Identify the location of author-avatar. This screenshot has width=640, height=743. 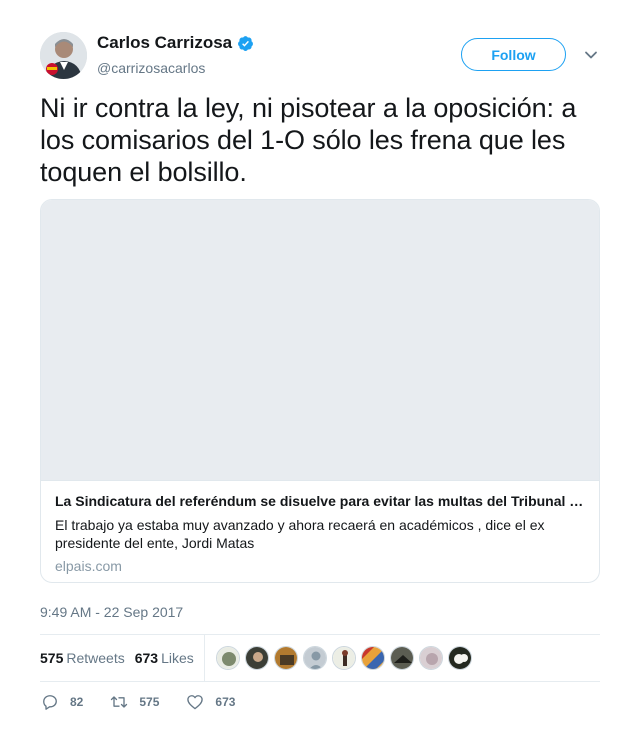
(63, 55).